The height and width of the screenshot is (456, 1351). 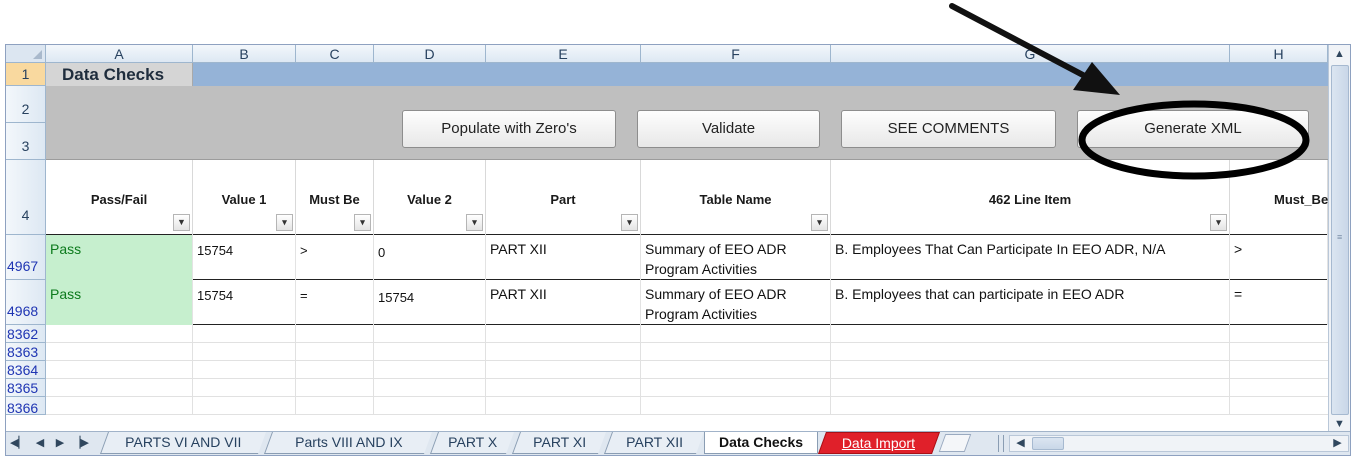 I want to click on header-part: Part ▾, so click(x=563, y=197).